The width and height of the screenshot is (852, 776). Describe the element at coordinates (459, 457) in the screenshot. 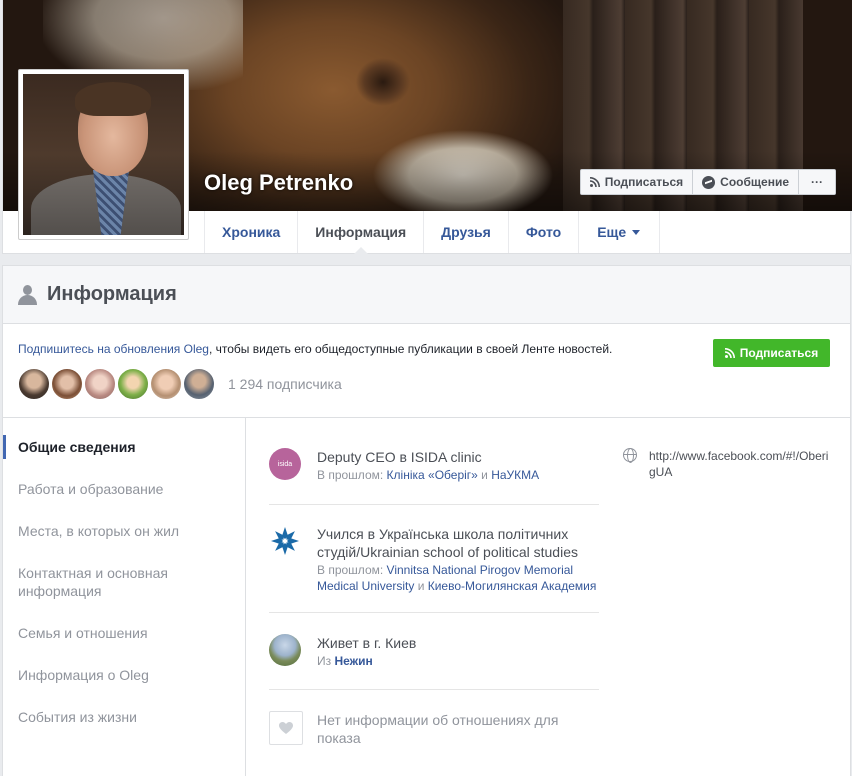

I see `work-title: Deputy CEO в ISIDA clinic` at that location.